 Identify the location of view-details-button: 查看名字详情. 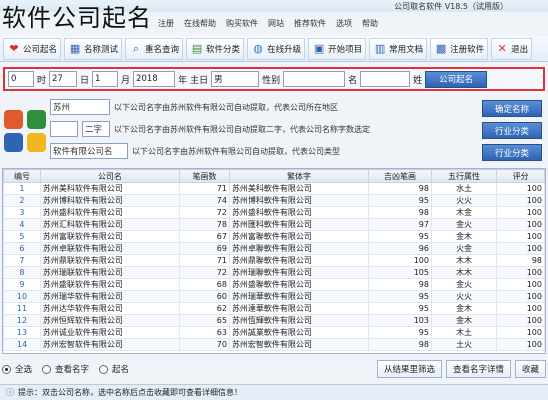
(478, 369).